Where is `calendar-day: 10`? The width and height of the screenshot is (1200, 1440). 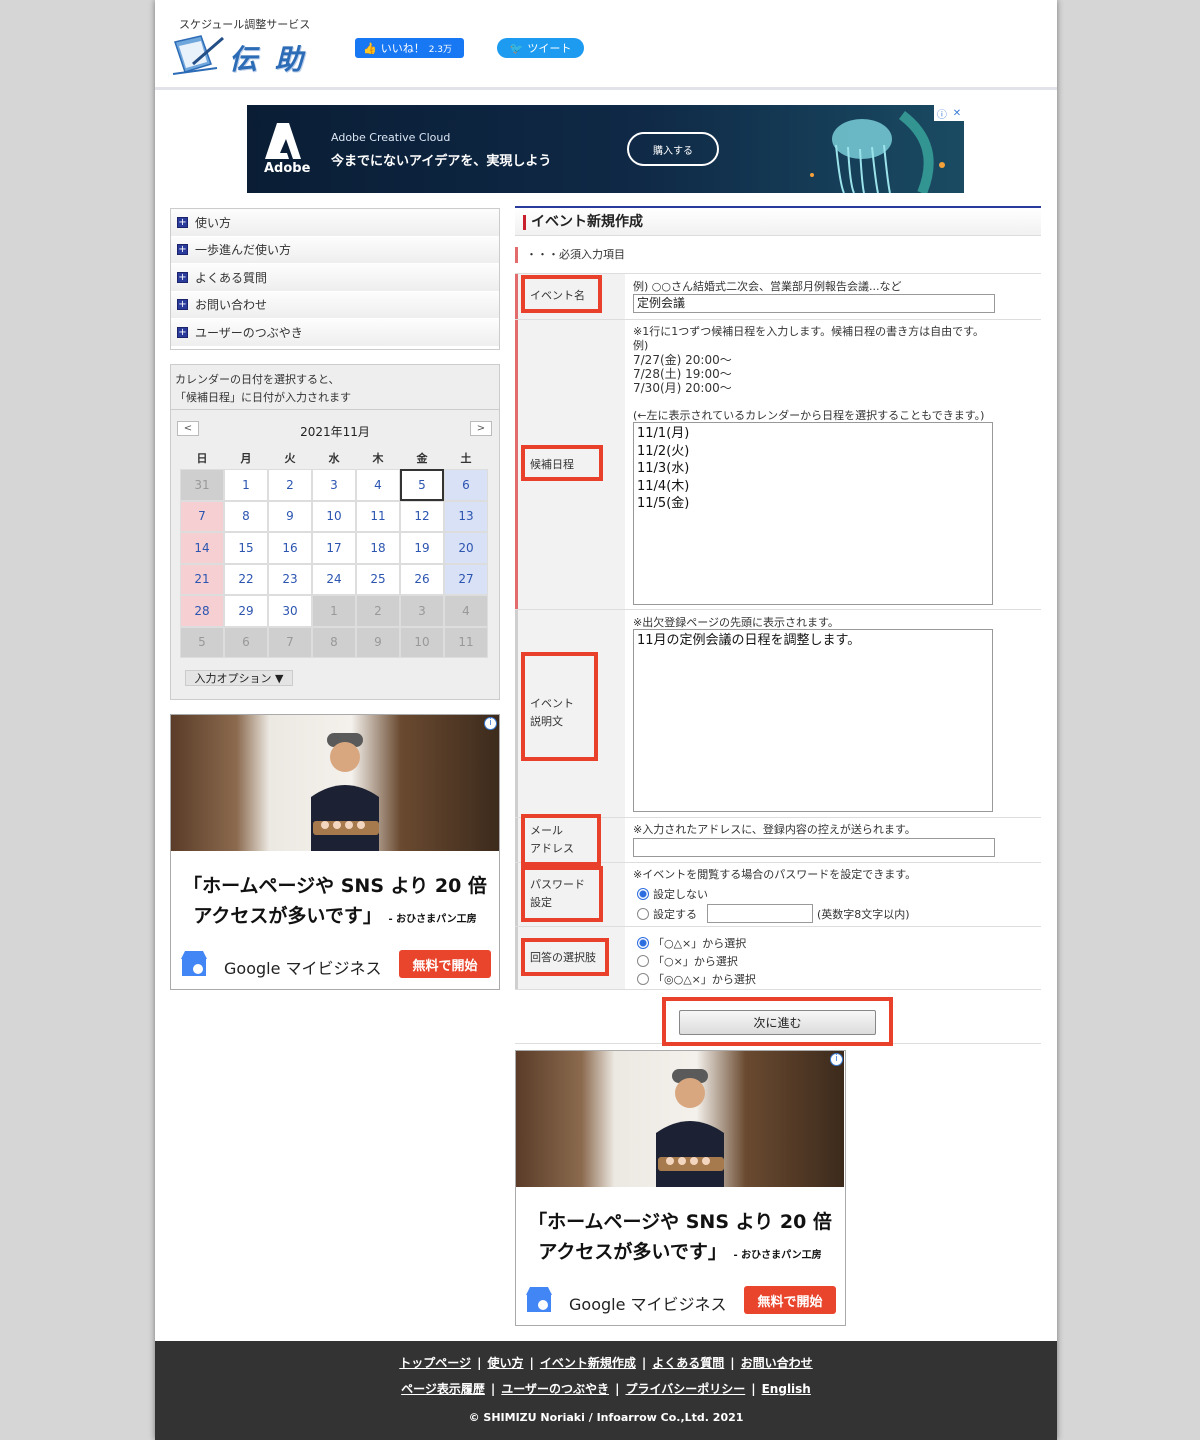 calendar-day: 10 is located at coordinates (334, 516).